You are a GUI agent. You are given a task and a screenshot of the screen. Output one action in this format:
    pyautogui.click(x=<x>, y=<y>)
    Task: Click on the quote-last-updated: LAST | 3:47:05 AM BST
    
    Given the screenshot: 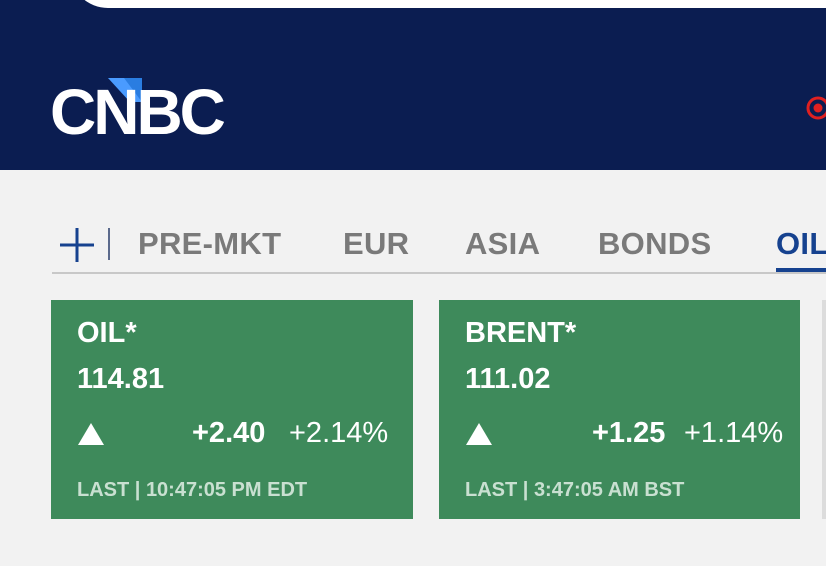 What is the action you would take?
    pyautogui.click(x=575, y=490)
    